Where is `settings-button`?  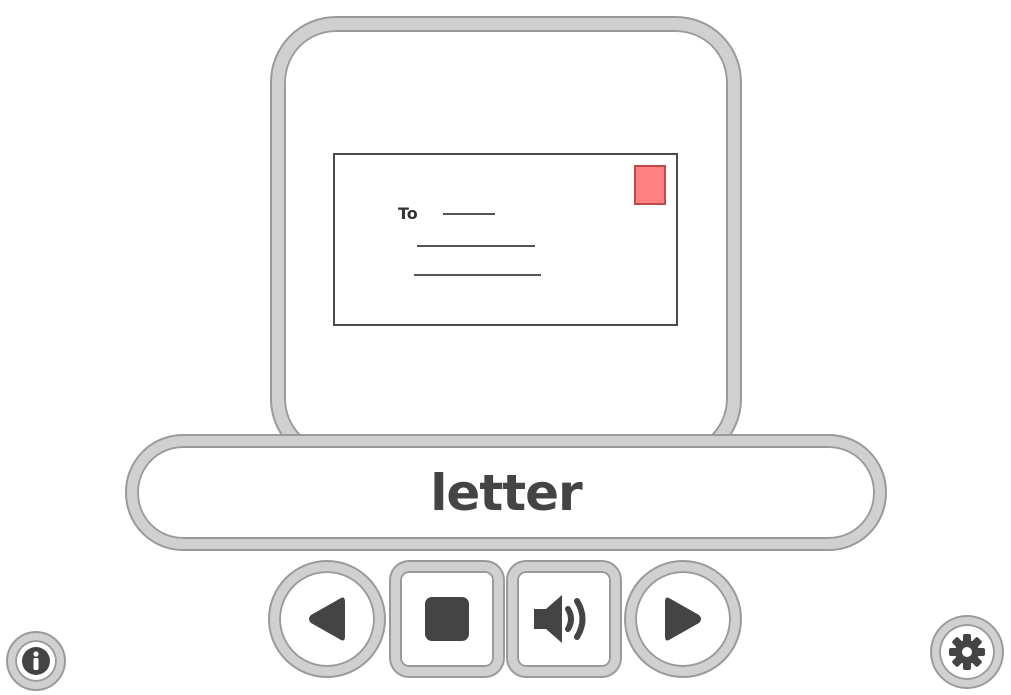
settings-button is located at coordinates (967, 652).